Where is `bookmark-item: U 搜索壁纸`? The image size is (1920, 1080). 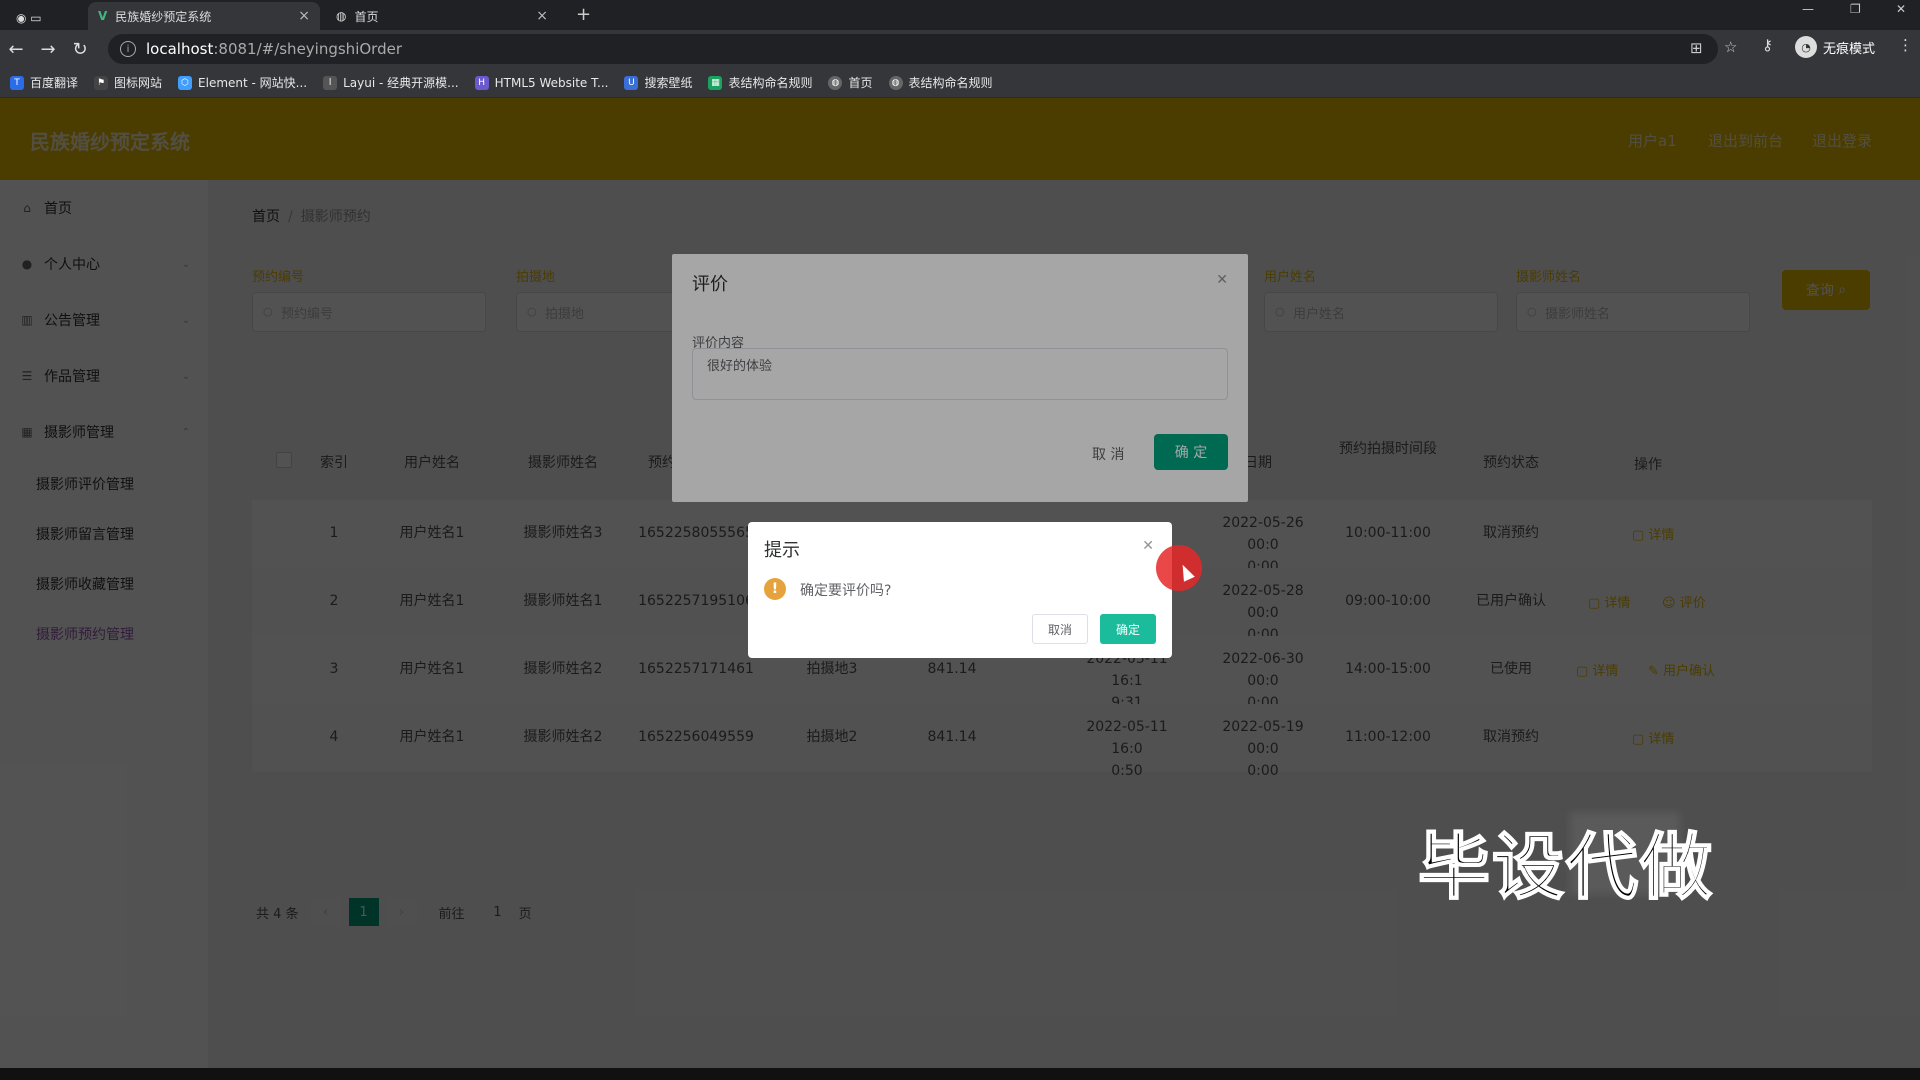 bookmark-item: U 搜索壁纸 is located at coordinates (658, 82).